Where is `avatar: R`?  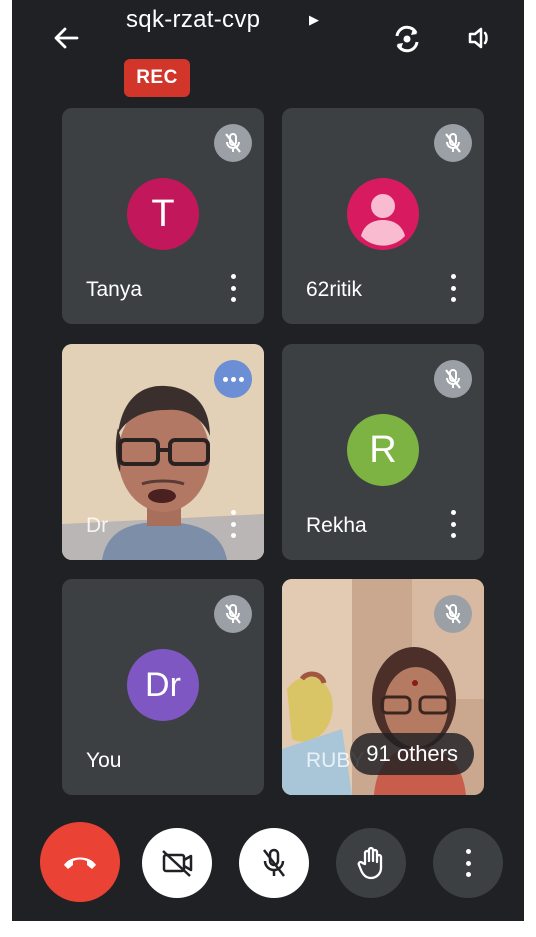
avatar: R is located at coordinates (383, 450).